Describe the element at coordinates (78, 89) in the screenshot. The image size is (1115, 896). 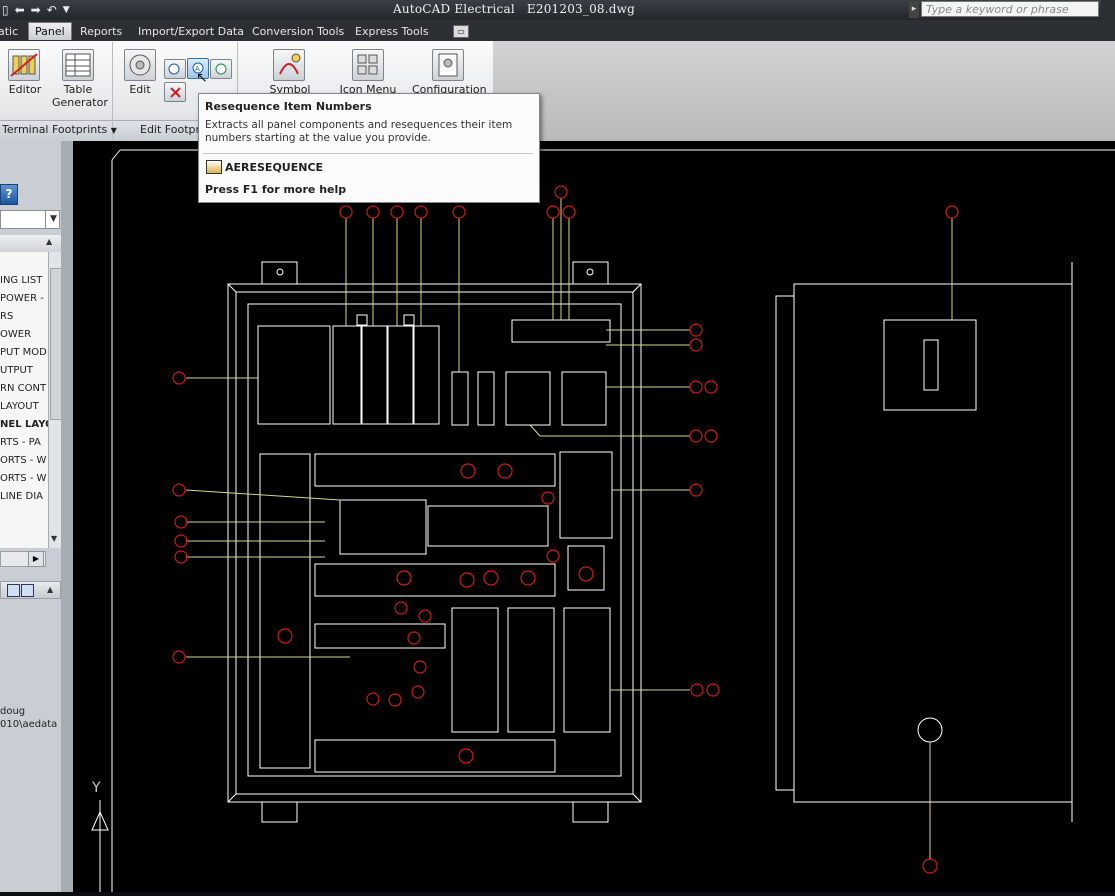
I see `table-label: Table` at that location.